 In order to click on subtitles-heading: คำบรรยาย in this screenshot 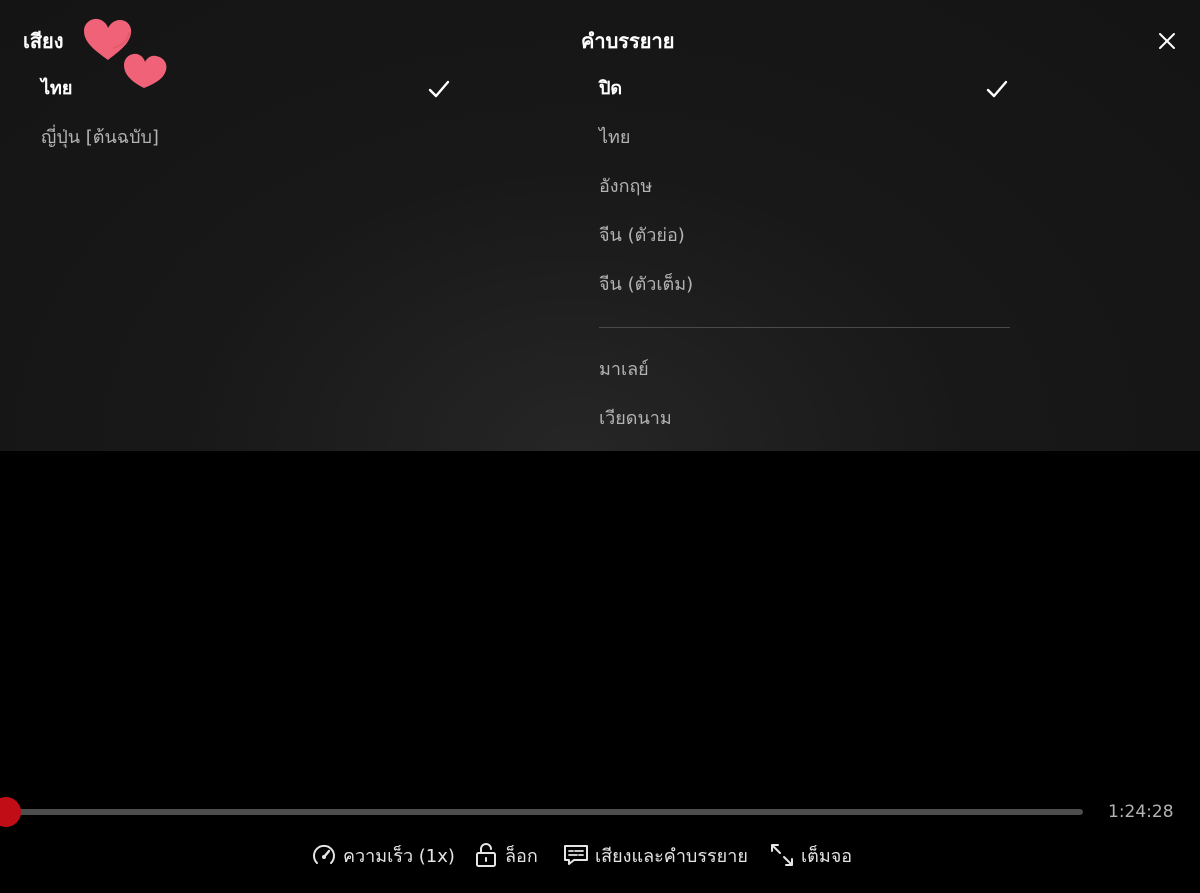, I will do `click(628, 41)`.